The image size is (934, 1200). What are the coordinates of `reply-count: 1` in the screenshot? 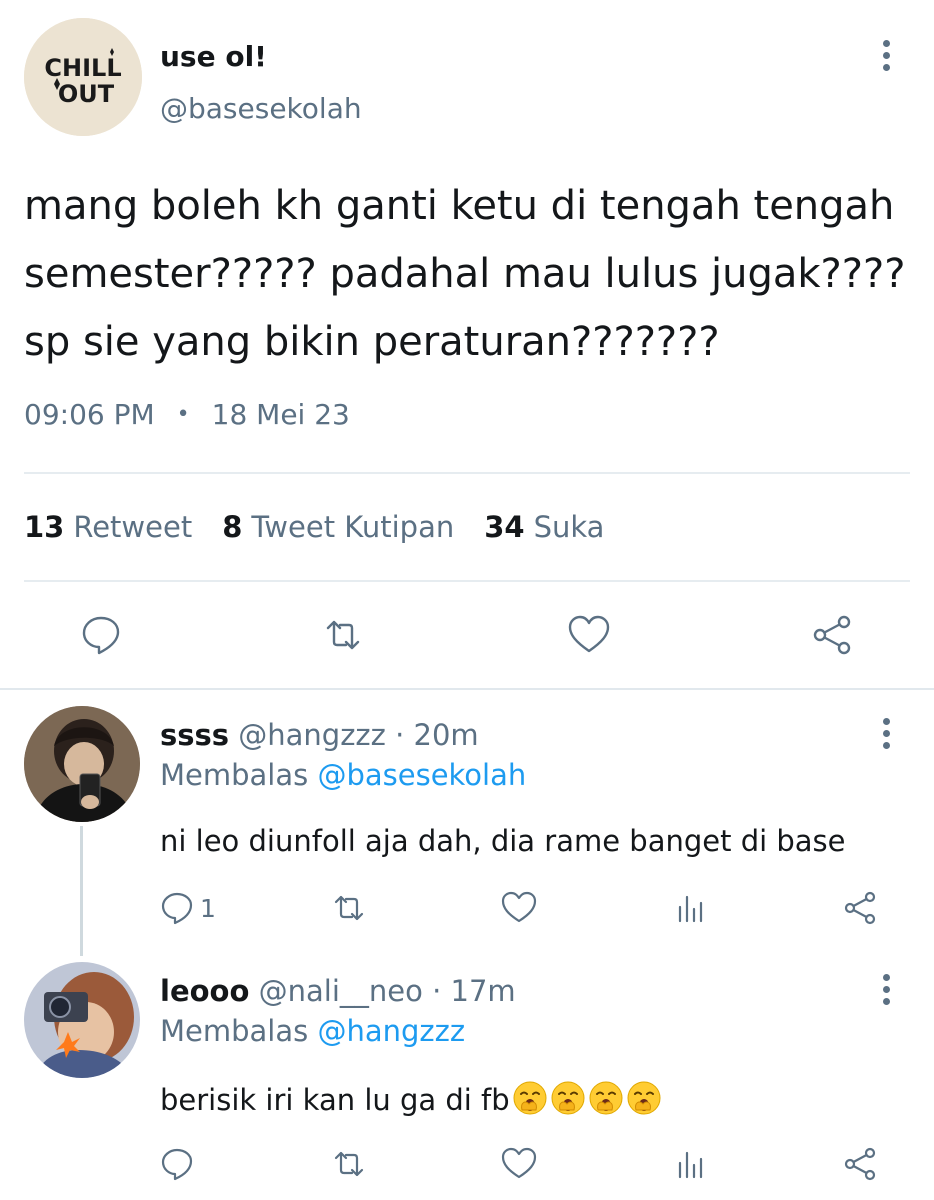 It's located at (208, 908).